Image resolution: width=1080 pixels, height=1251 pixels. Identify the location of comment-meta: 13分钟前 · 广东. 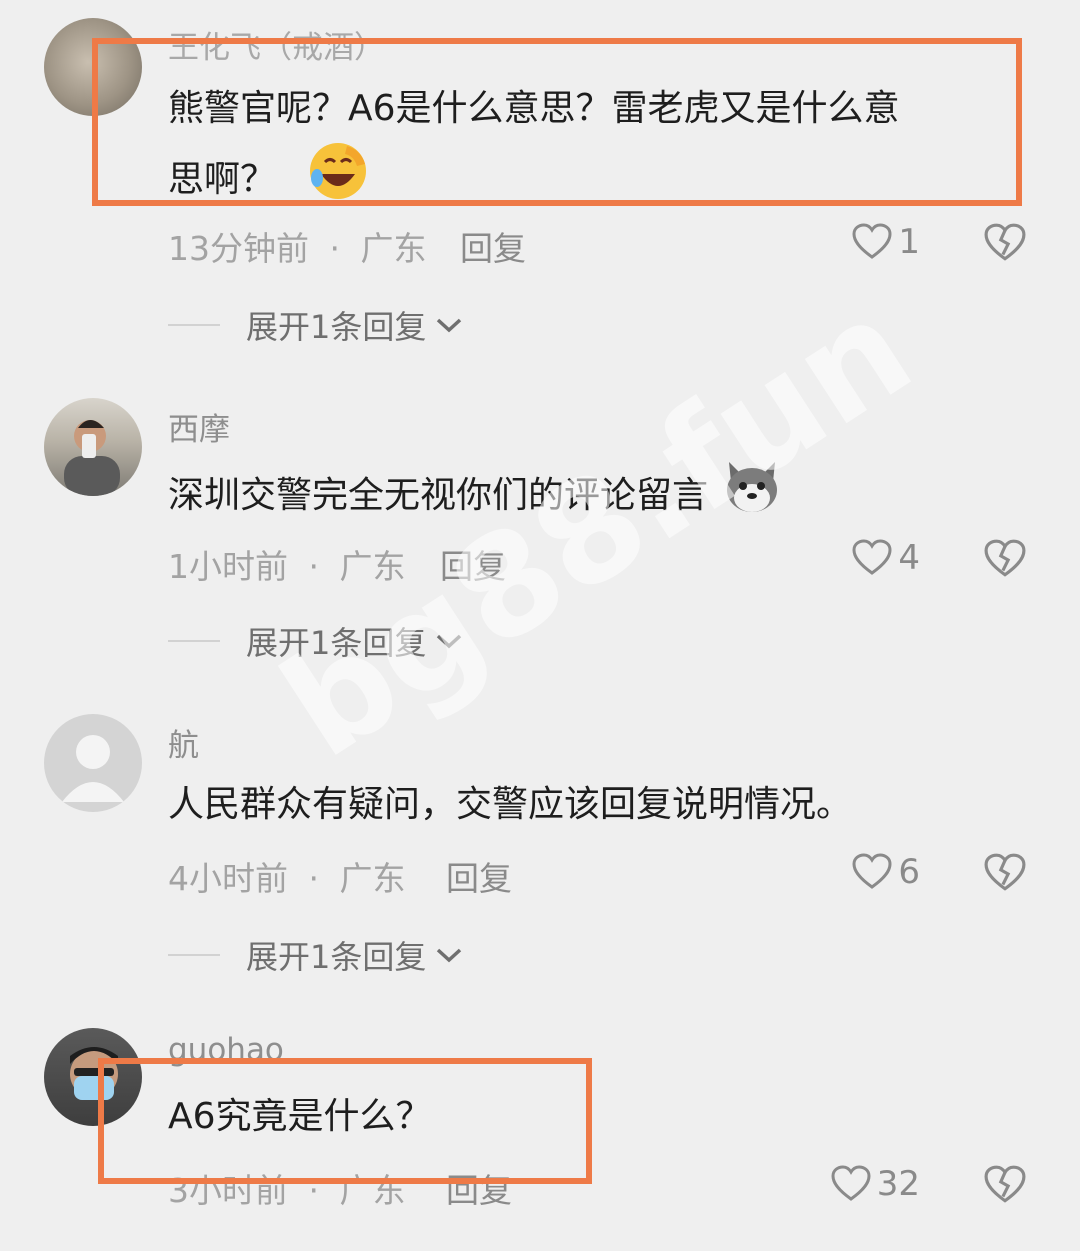
(297, 246).